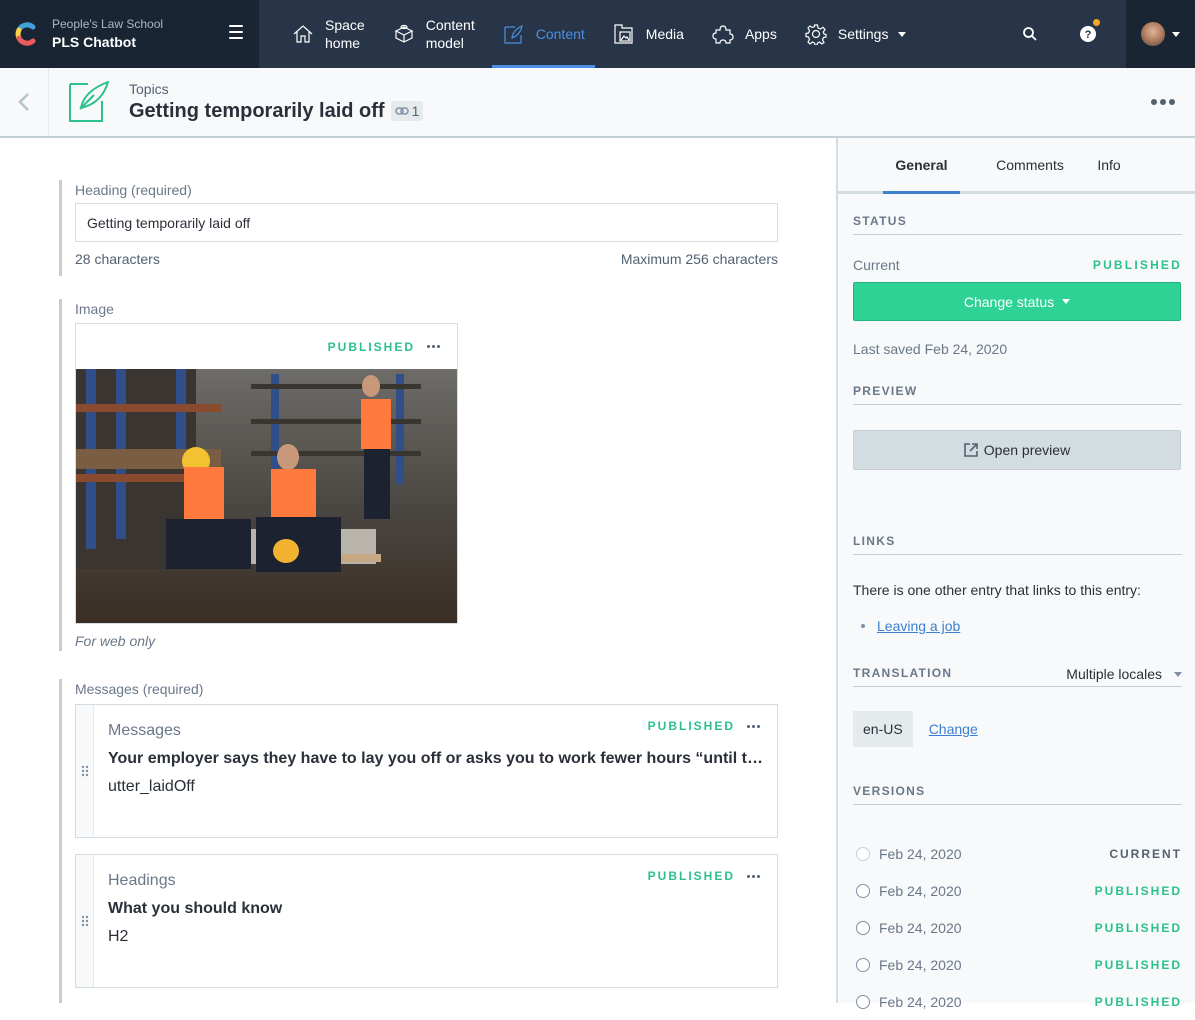 The image size is (1195, 1020). What do you see at coordinates (560, 34) in the screenshot?
I see `nav-label: Content` at bounding box center [560, 34].